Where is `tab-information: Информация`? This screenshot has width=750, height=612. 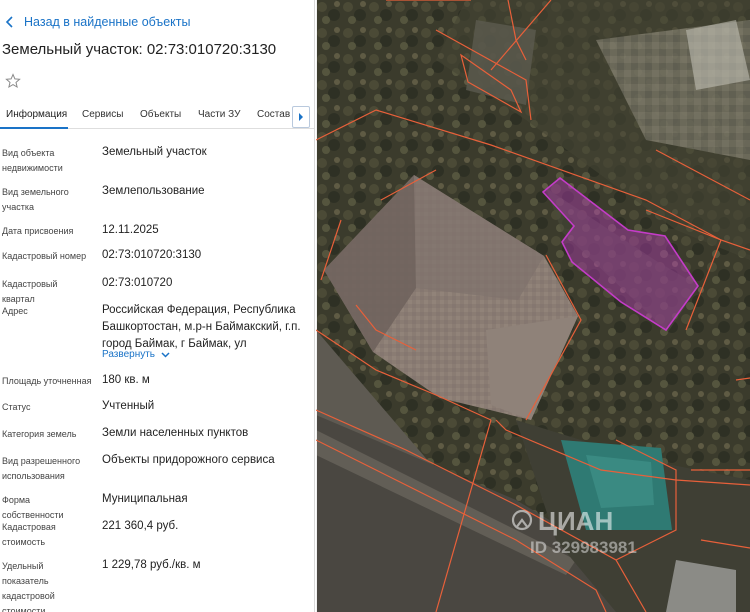 tab-information: Информация is located at coordinates (36, 114).